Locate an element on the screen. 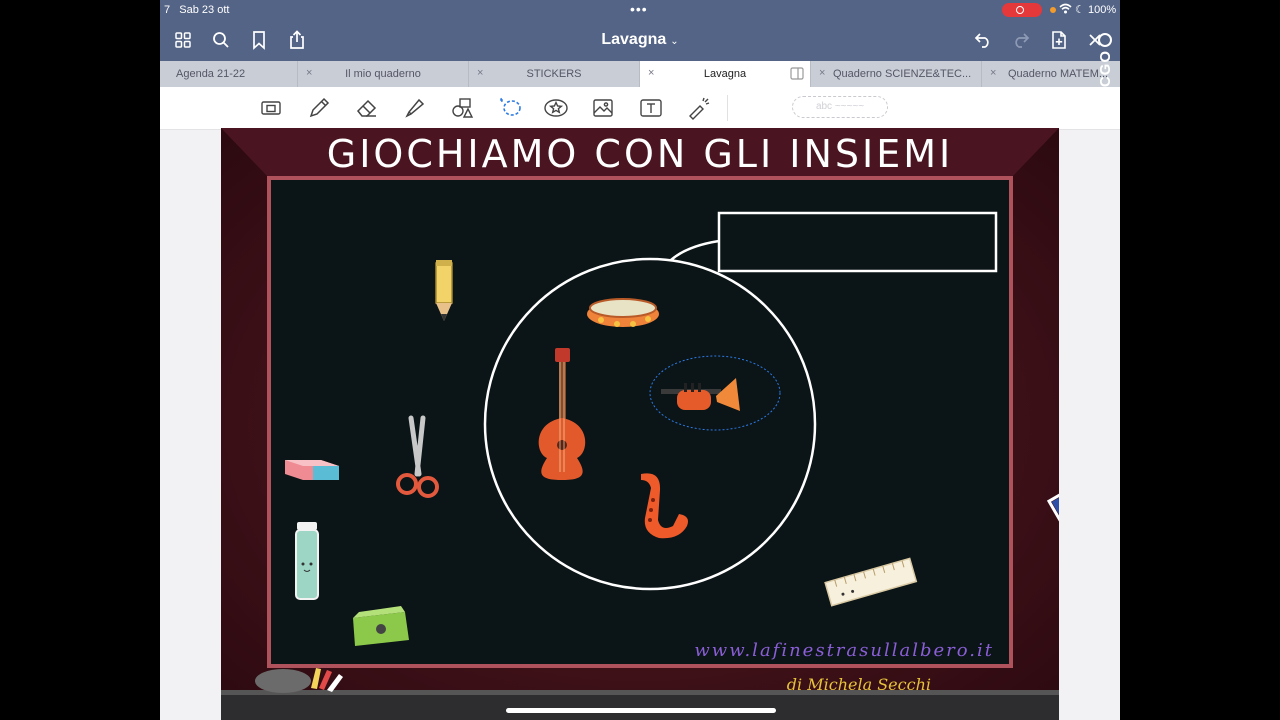  tab-agenda: Agenda 21-22 is located at coordinates (229, 74).